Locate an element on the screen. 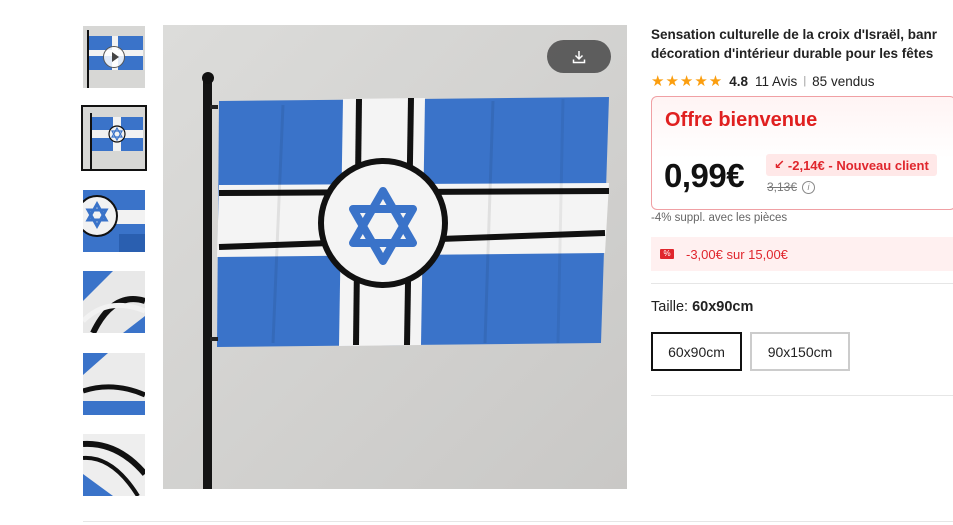  discount-arrow-icon: ↙ is located at coordinates (779, 164).